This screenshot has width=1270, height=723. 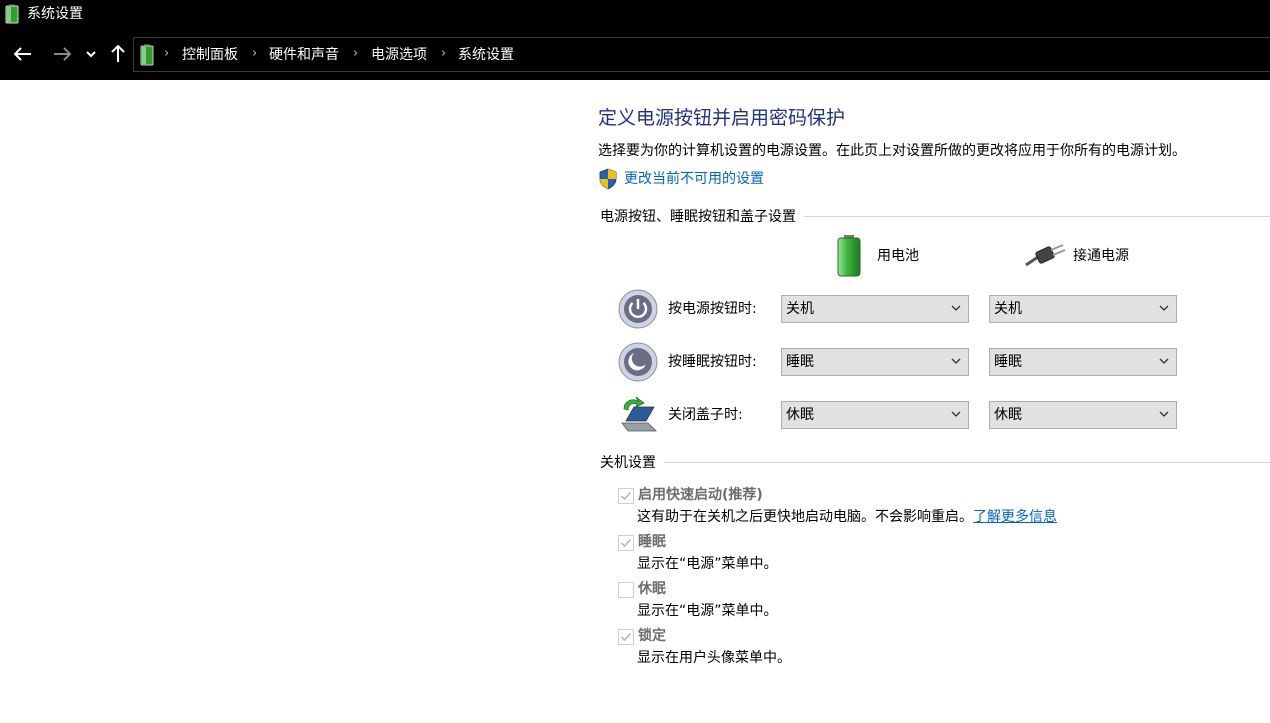 I want to click on up-arrow-icon, so click(x=118, y=53).